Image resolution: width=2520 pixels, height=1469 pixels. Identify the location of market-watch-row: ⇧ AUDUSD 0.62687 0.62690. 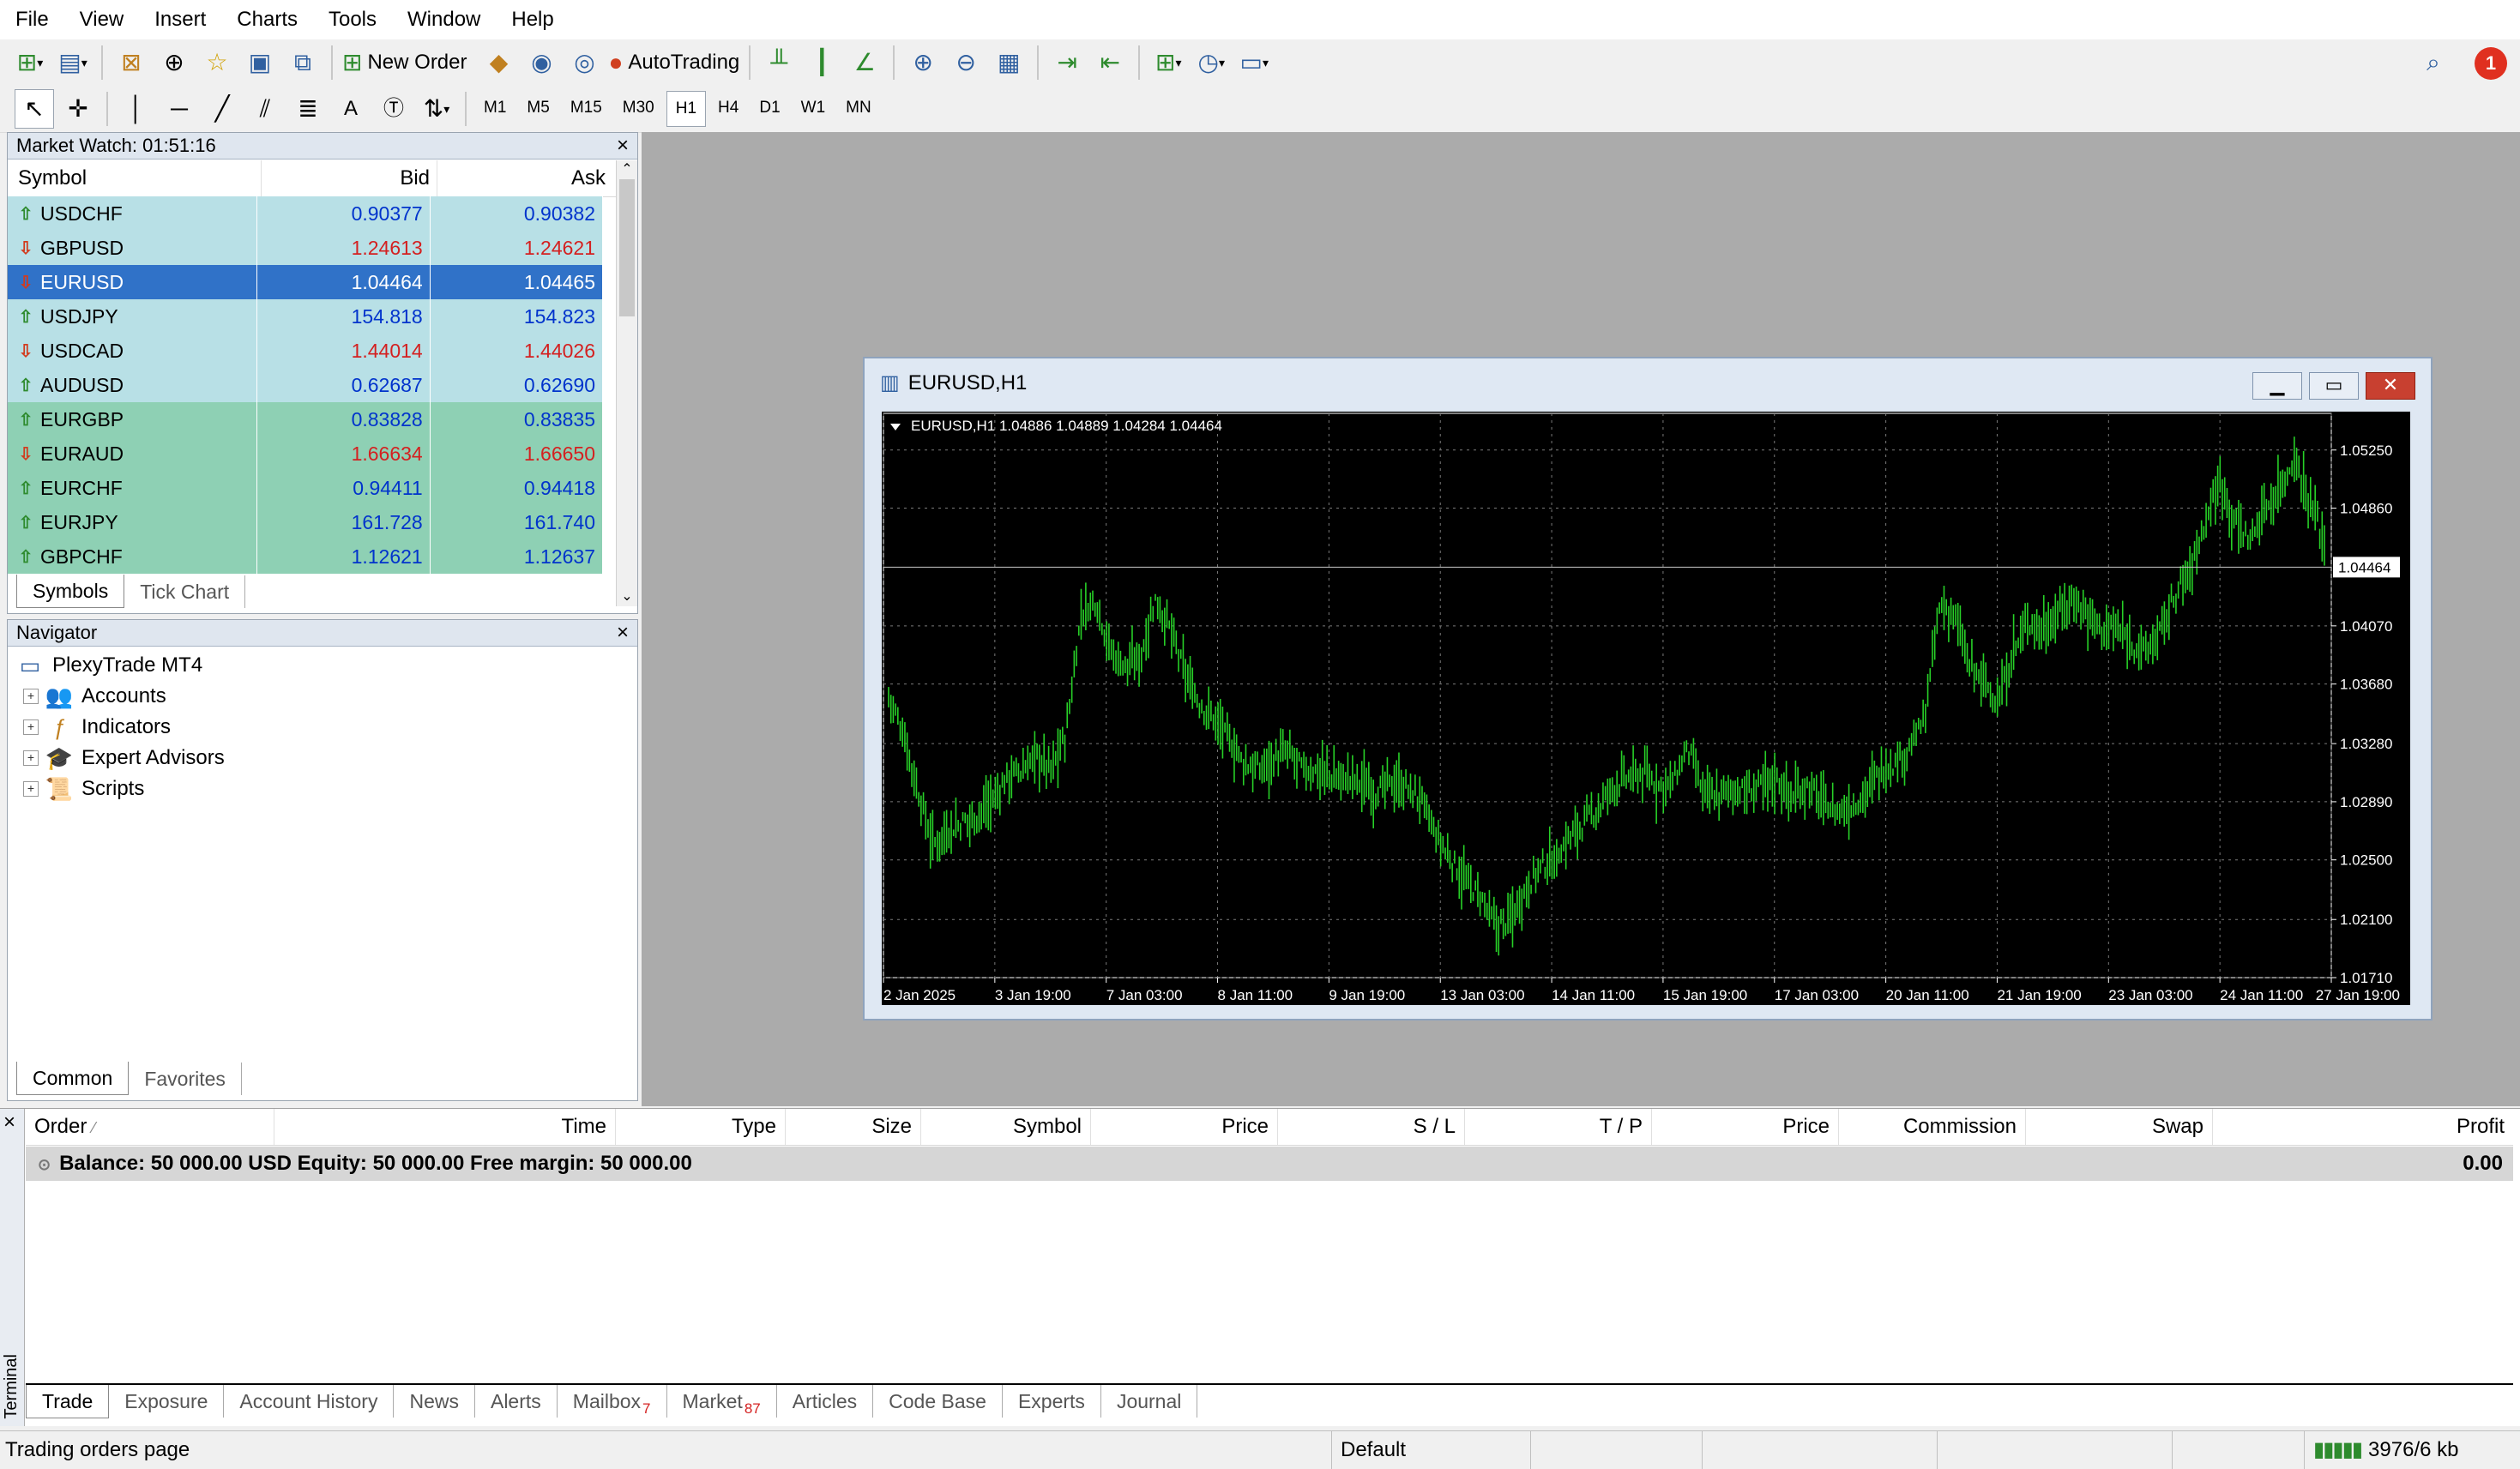
(305, 385).